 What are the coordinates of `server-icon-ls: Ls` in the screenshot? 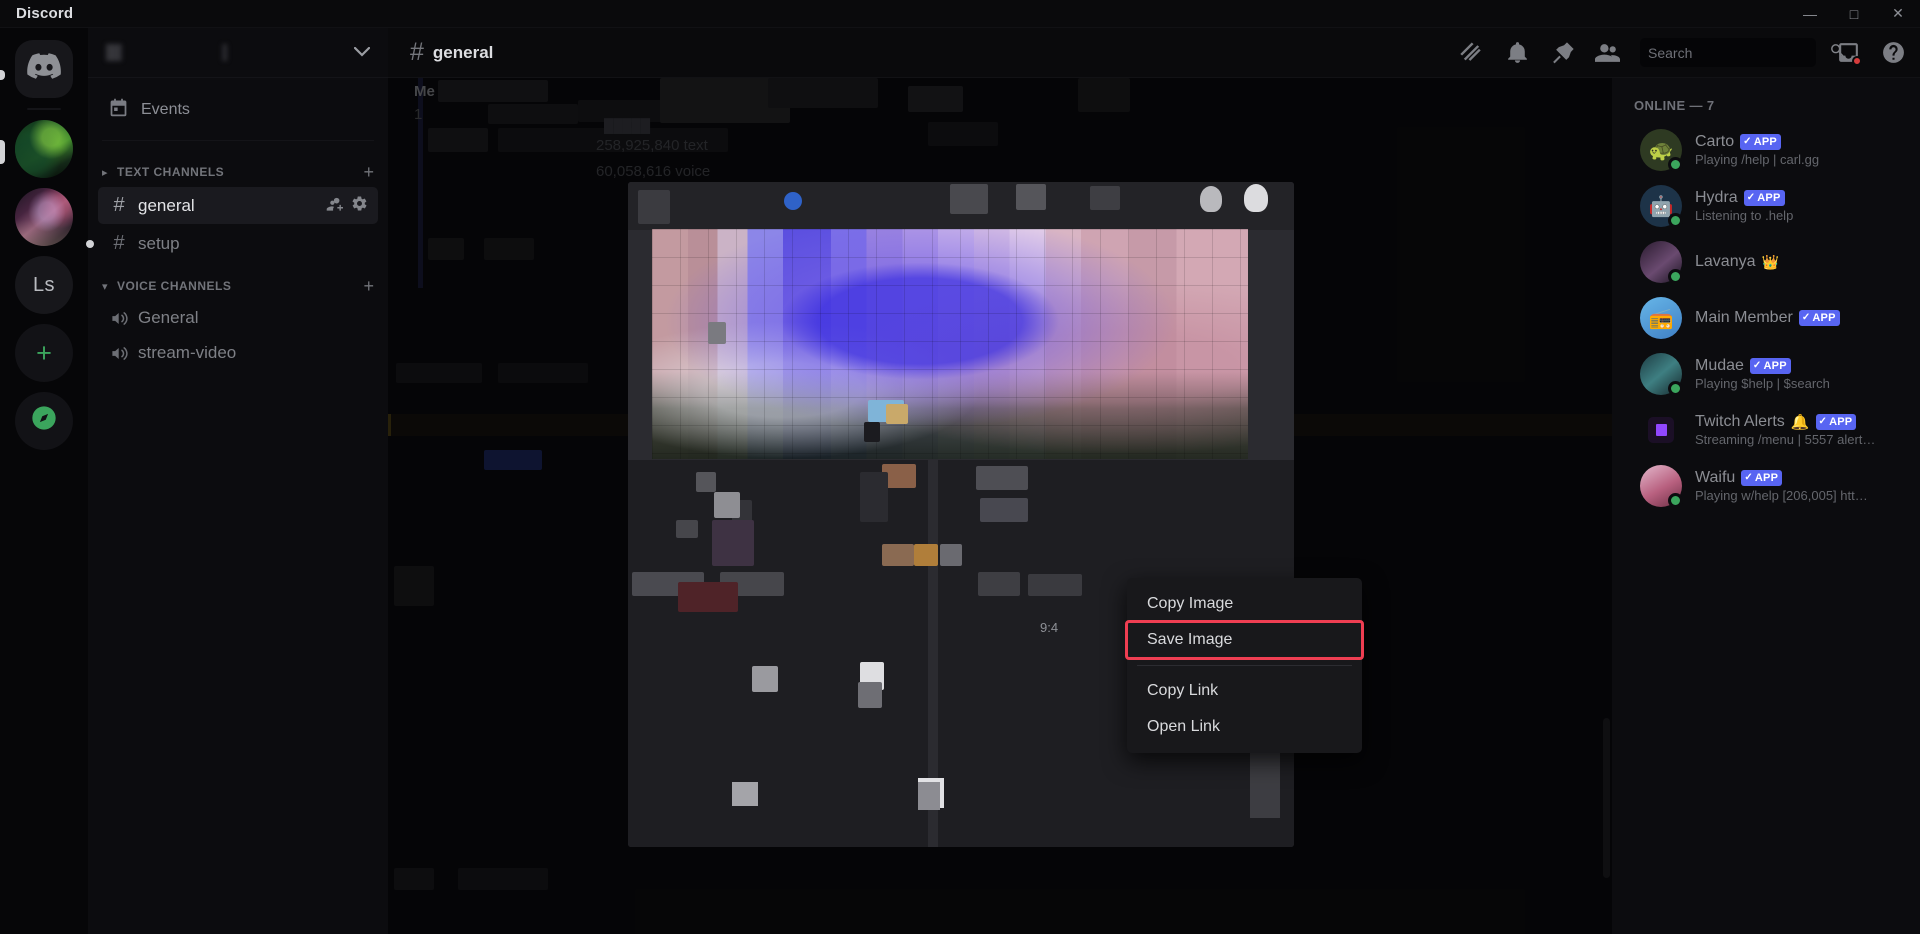 It's located at (44, 285).